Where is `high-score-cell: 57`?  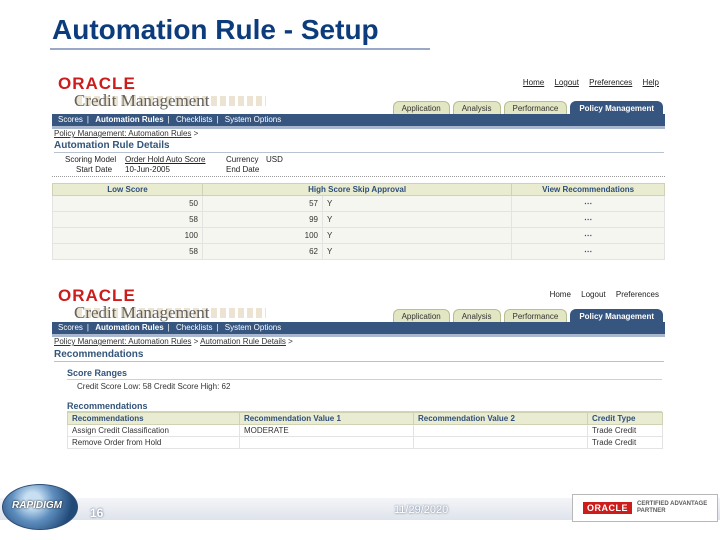
high-score-cell: 57 is located at coordinates (262, 203).